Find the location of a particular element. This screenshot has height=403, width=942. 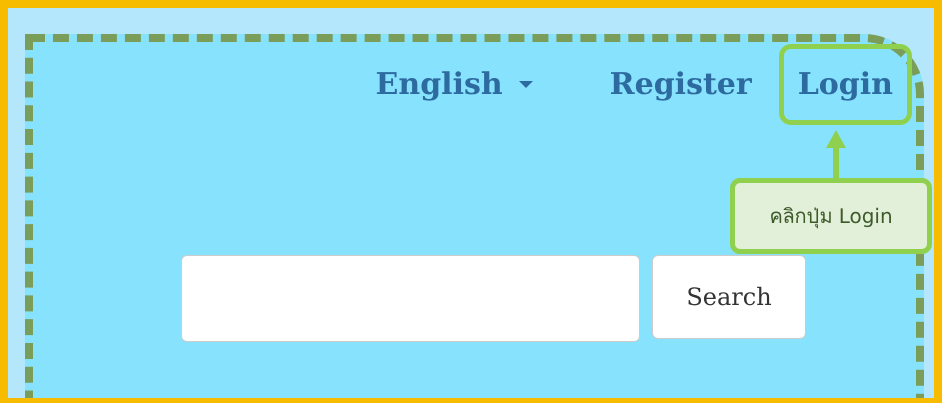

search-button: Search is located at coordinates (729, 297).